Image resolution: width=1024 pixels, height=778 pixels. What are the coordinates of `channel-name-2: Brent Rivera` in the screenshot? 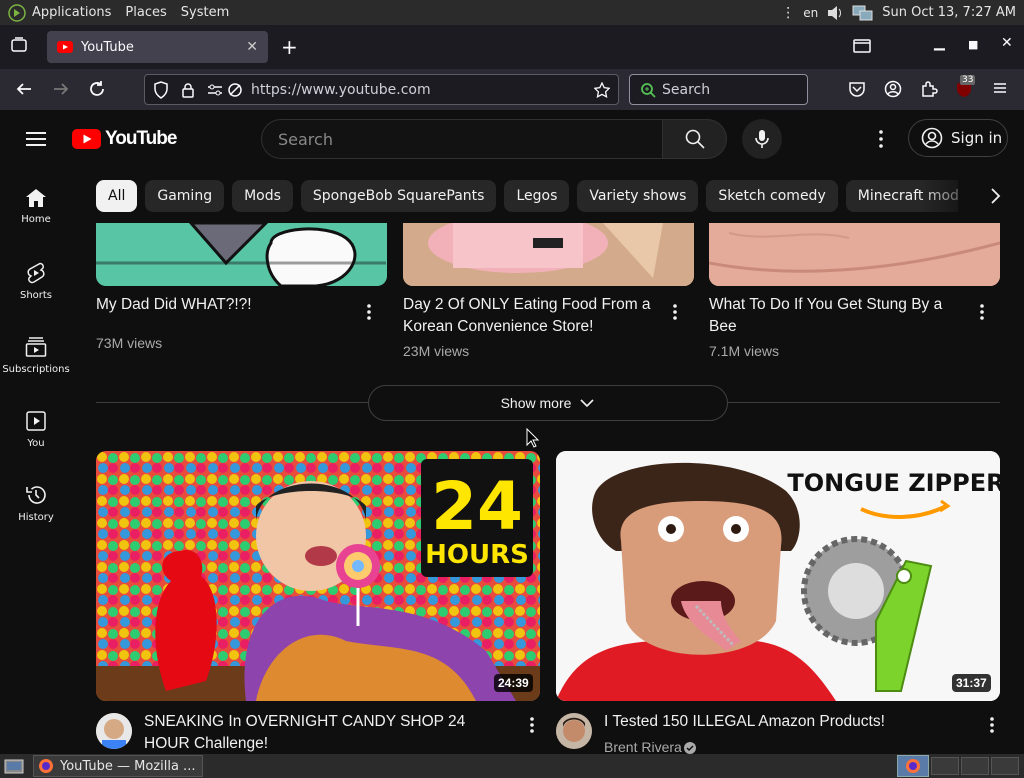 It's located at (643, 746).